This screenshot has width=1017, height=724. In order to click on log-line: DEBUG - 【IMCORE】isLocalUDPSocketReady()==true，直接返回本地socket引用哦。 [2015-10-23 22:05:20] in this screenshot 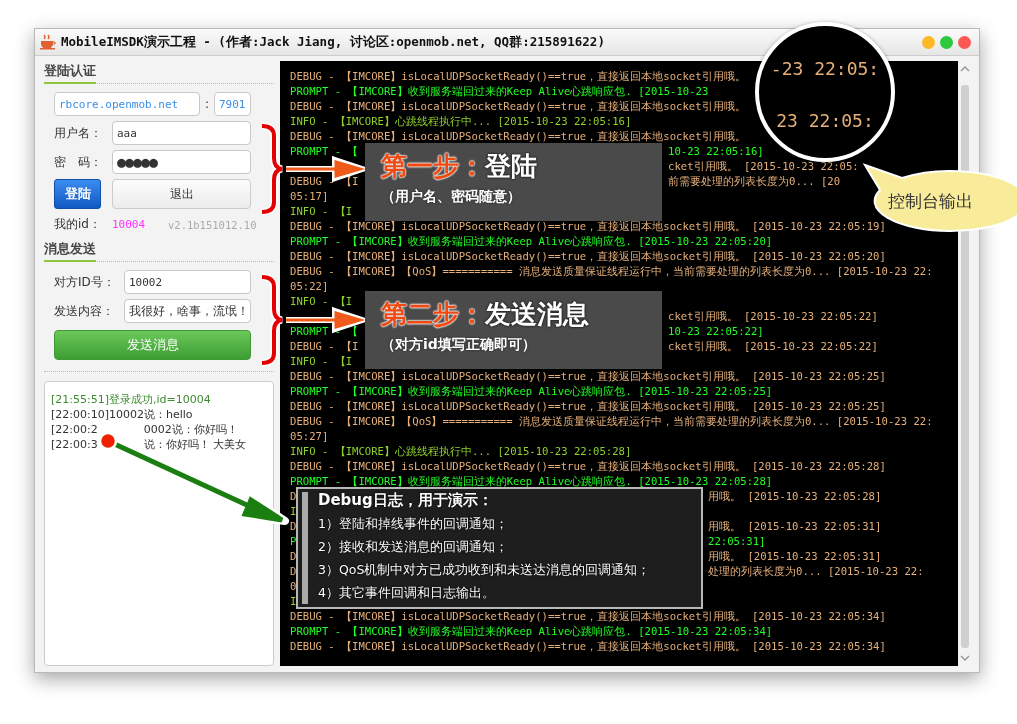, I will do `click(588, 256)`.